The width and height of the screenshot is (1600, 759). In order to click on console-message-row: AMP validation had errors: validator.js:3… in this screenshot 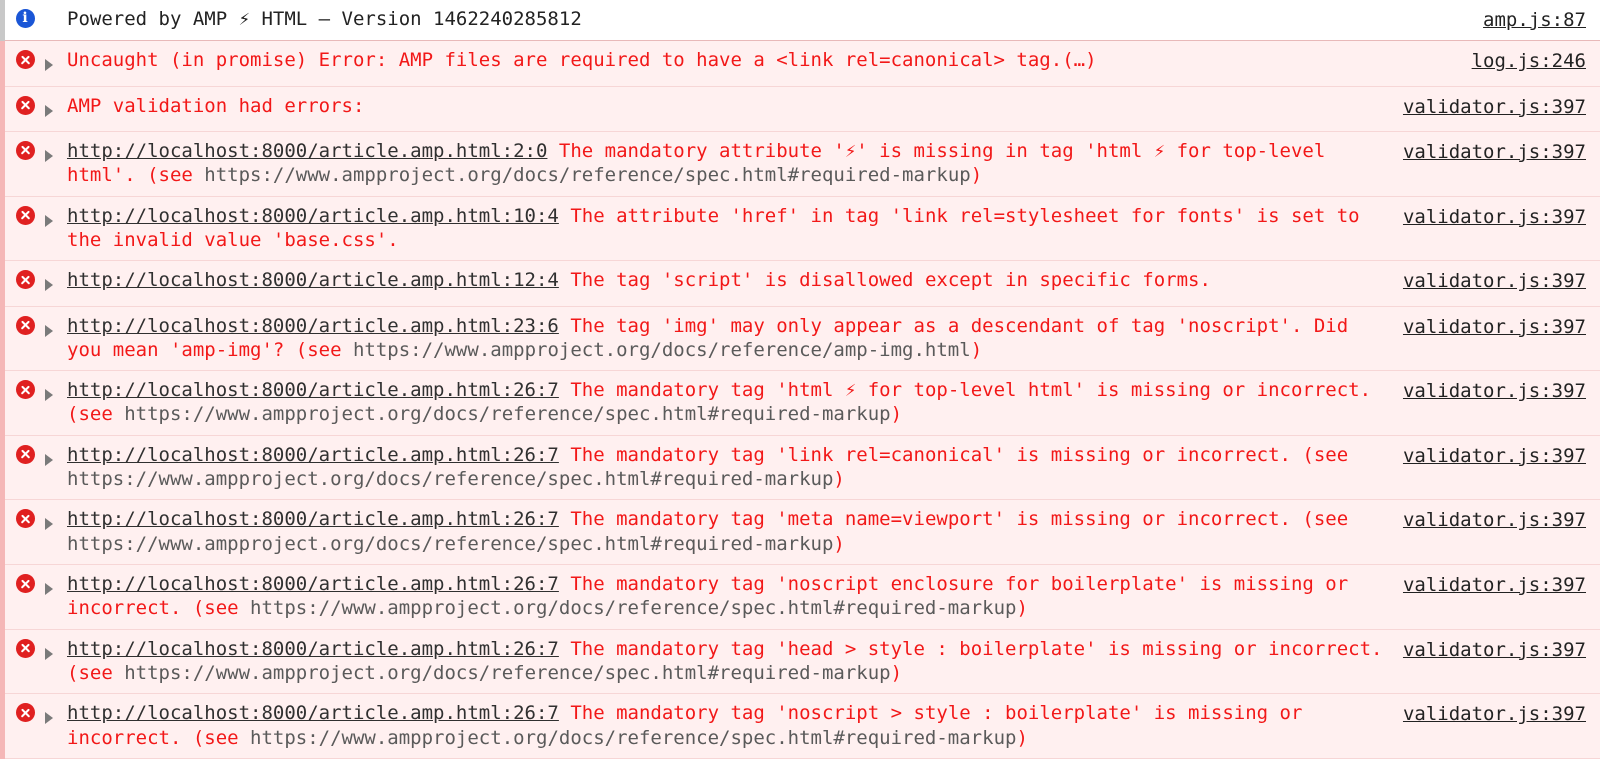, I will do `click(800, 109)`.